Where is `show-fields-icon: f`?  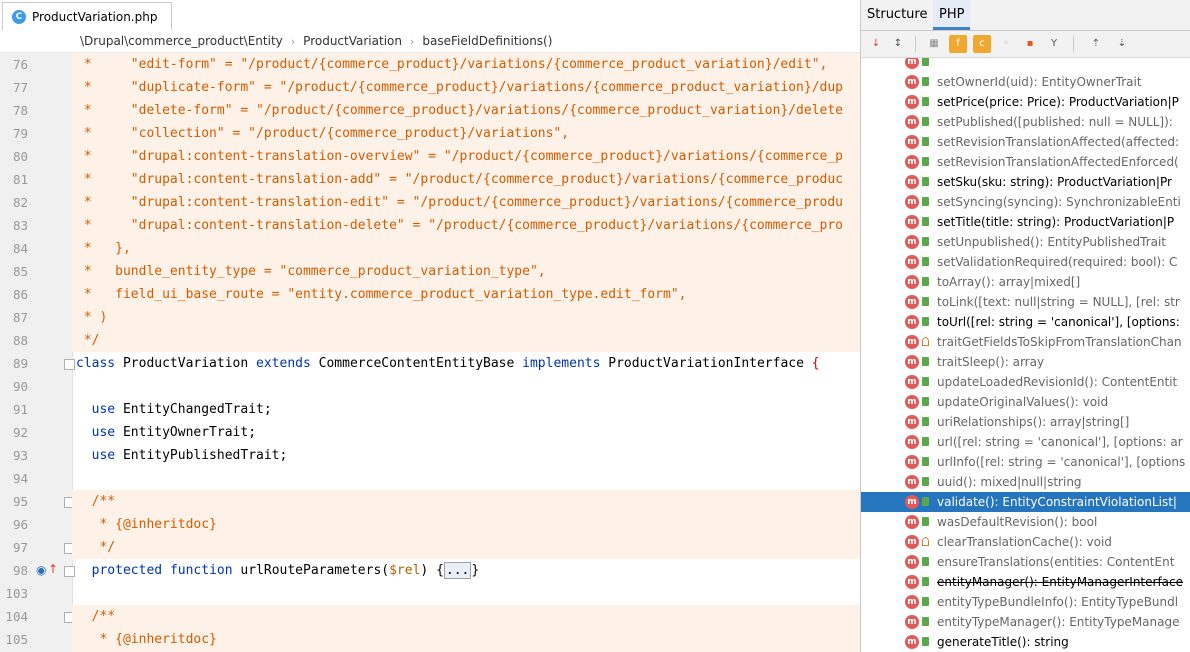
show-fields-icon: f is located at coordinates (958, 44).